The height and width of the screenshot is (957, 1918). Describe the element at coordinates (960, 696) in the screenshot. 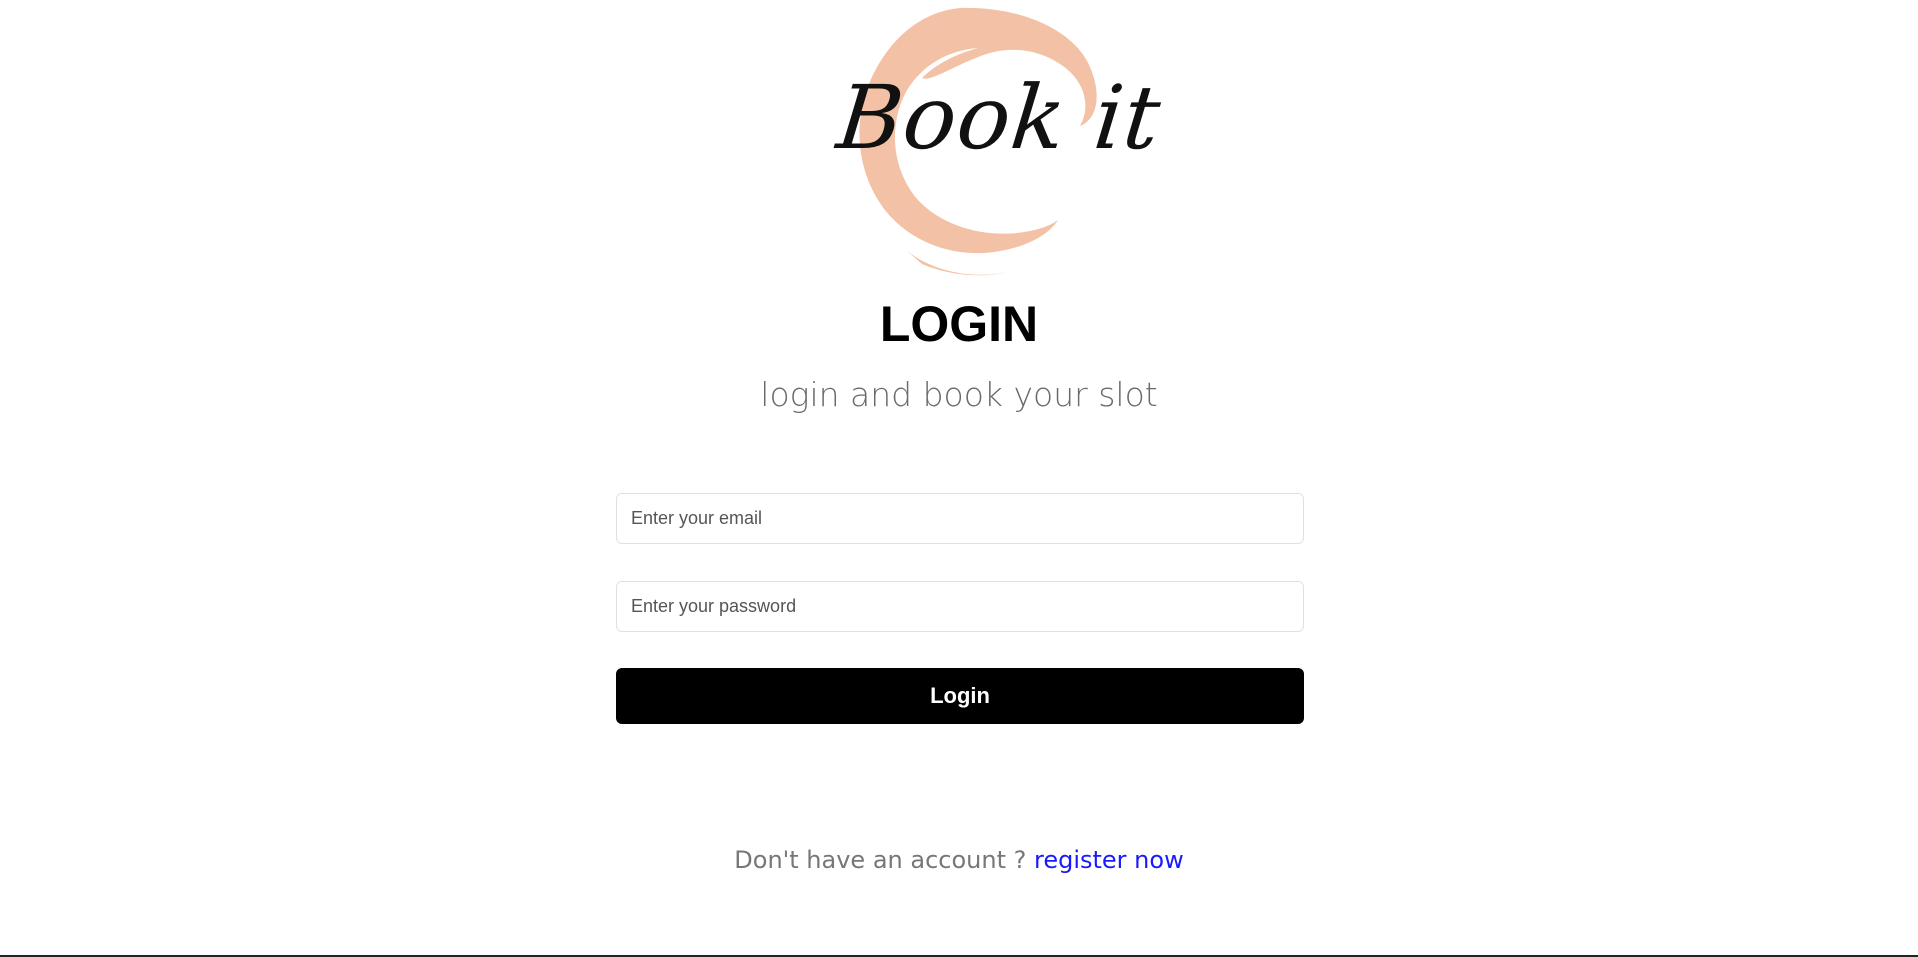

I see `login-button: Login` at that location.